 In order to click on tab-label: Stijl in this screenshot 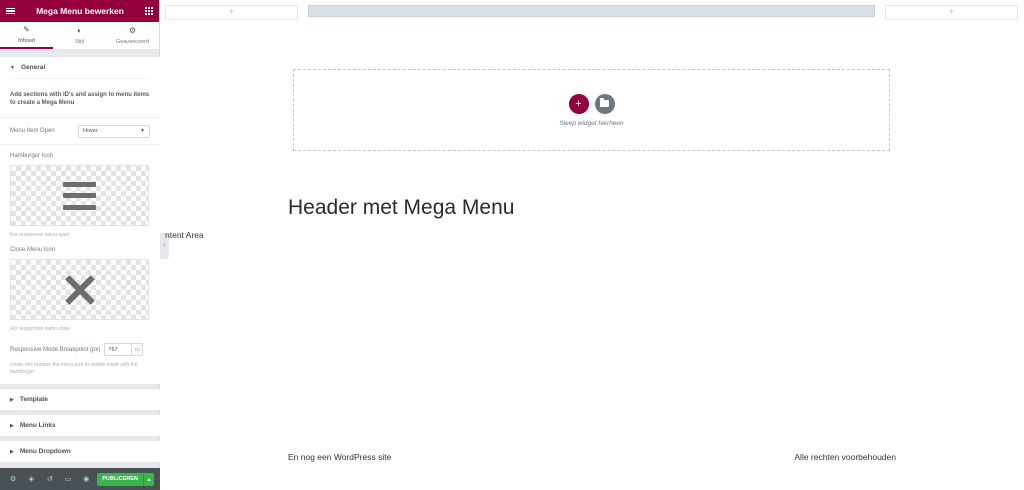, I will do `click(79, 41)`.